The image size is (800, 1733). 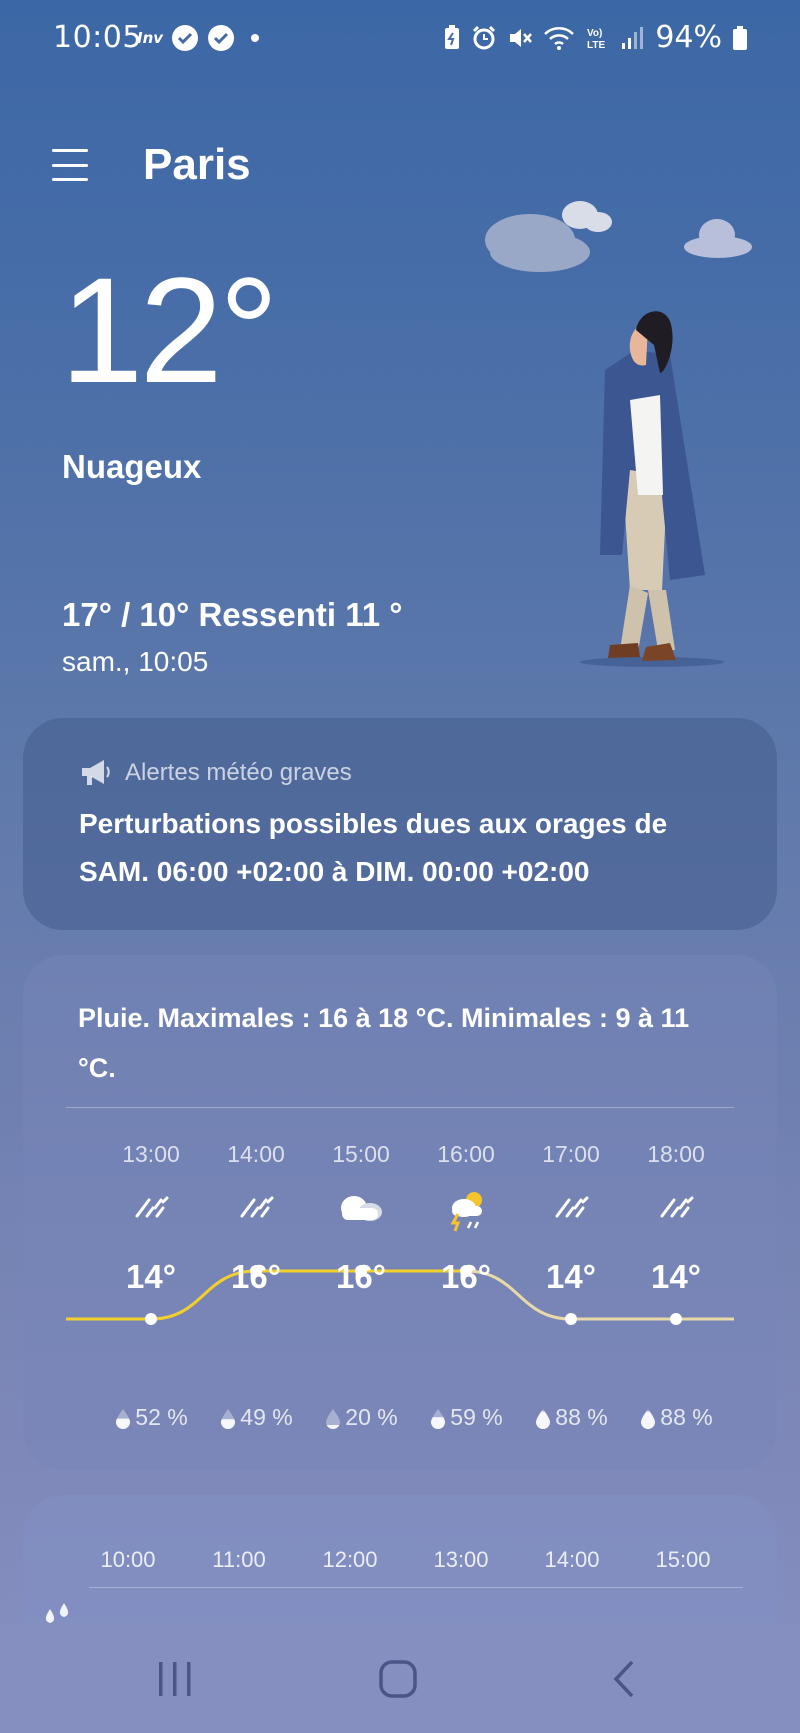 I want to click on top-bar: Paris, so click(x=151, y=165).